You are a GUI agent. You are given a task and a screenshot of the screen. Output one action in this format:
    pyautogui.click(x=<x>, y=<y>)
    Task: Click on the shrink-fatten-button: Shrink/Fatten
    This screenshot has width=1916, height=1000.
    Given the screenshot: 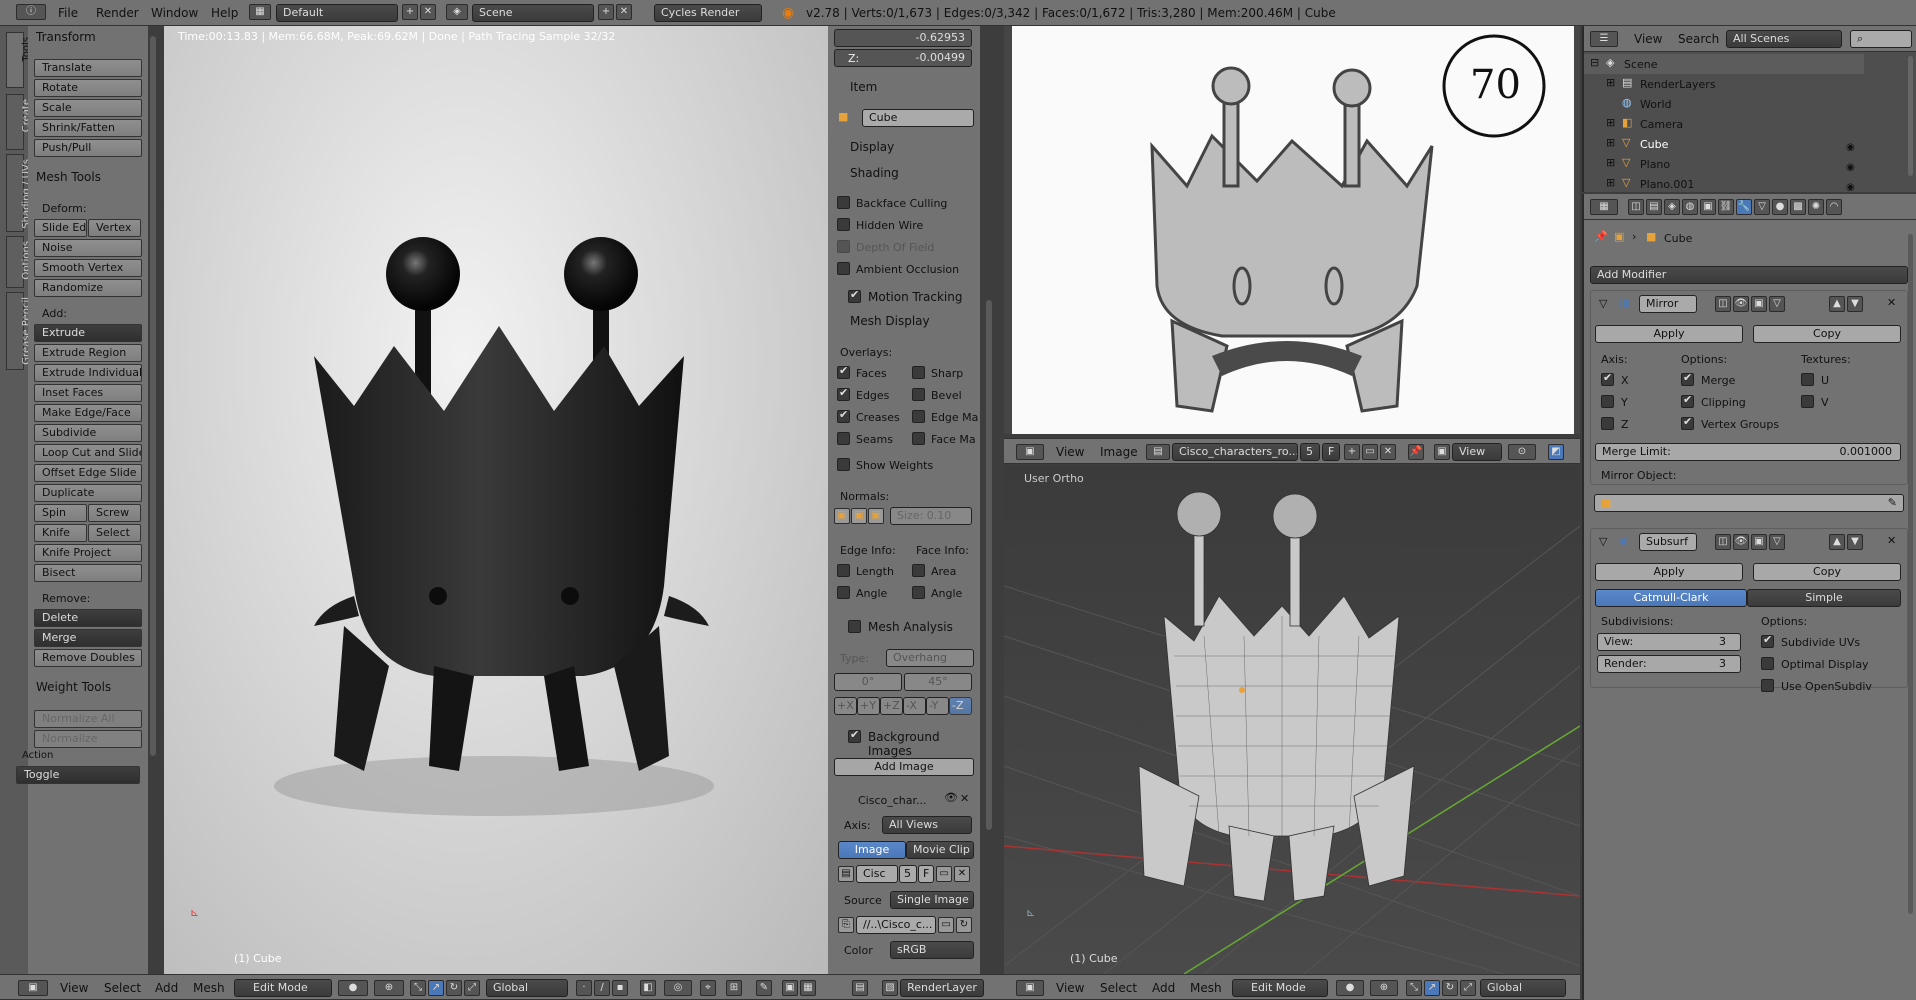 What is the action you would take?
    pyautogui.click(x=88, y=128)
    